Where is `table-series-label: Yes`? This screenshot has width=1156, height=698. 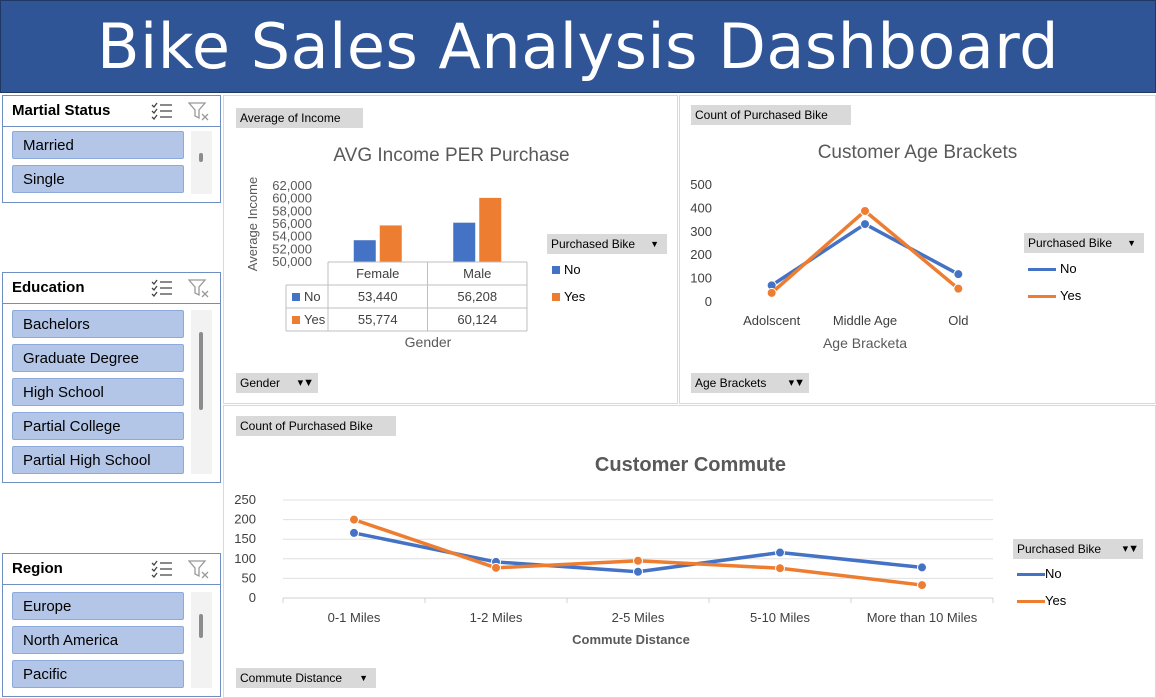
table-series-label: Yes is located at coordinates (315, 319).